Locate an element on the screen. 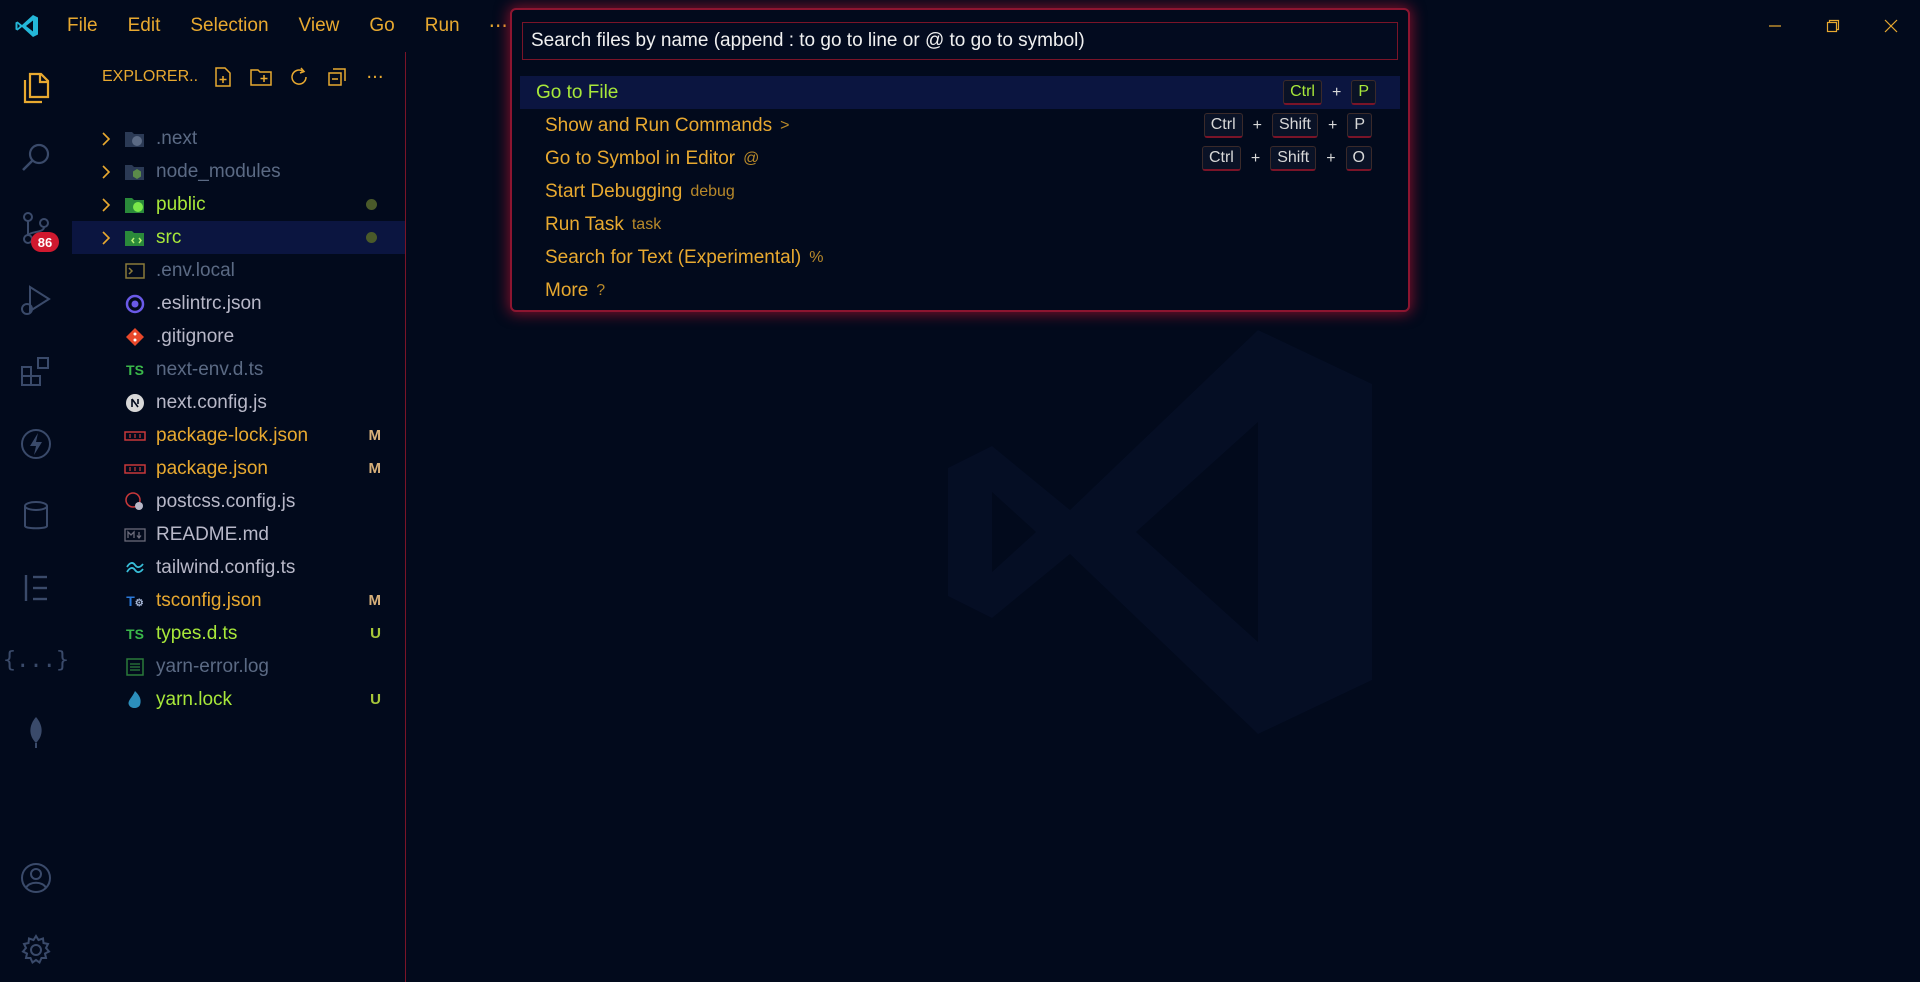 This screenshot has height=982, width=1920. explorer-icon is located at coordinates (36, 88).